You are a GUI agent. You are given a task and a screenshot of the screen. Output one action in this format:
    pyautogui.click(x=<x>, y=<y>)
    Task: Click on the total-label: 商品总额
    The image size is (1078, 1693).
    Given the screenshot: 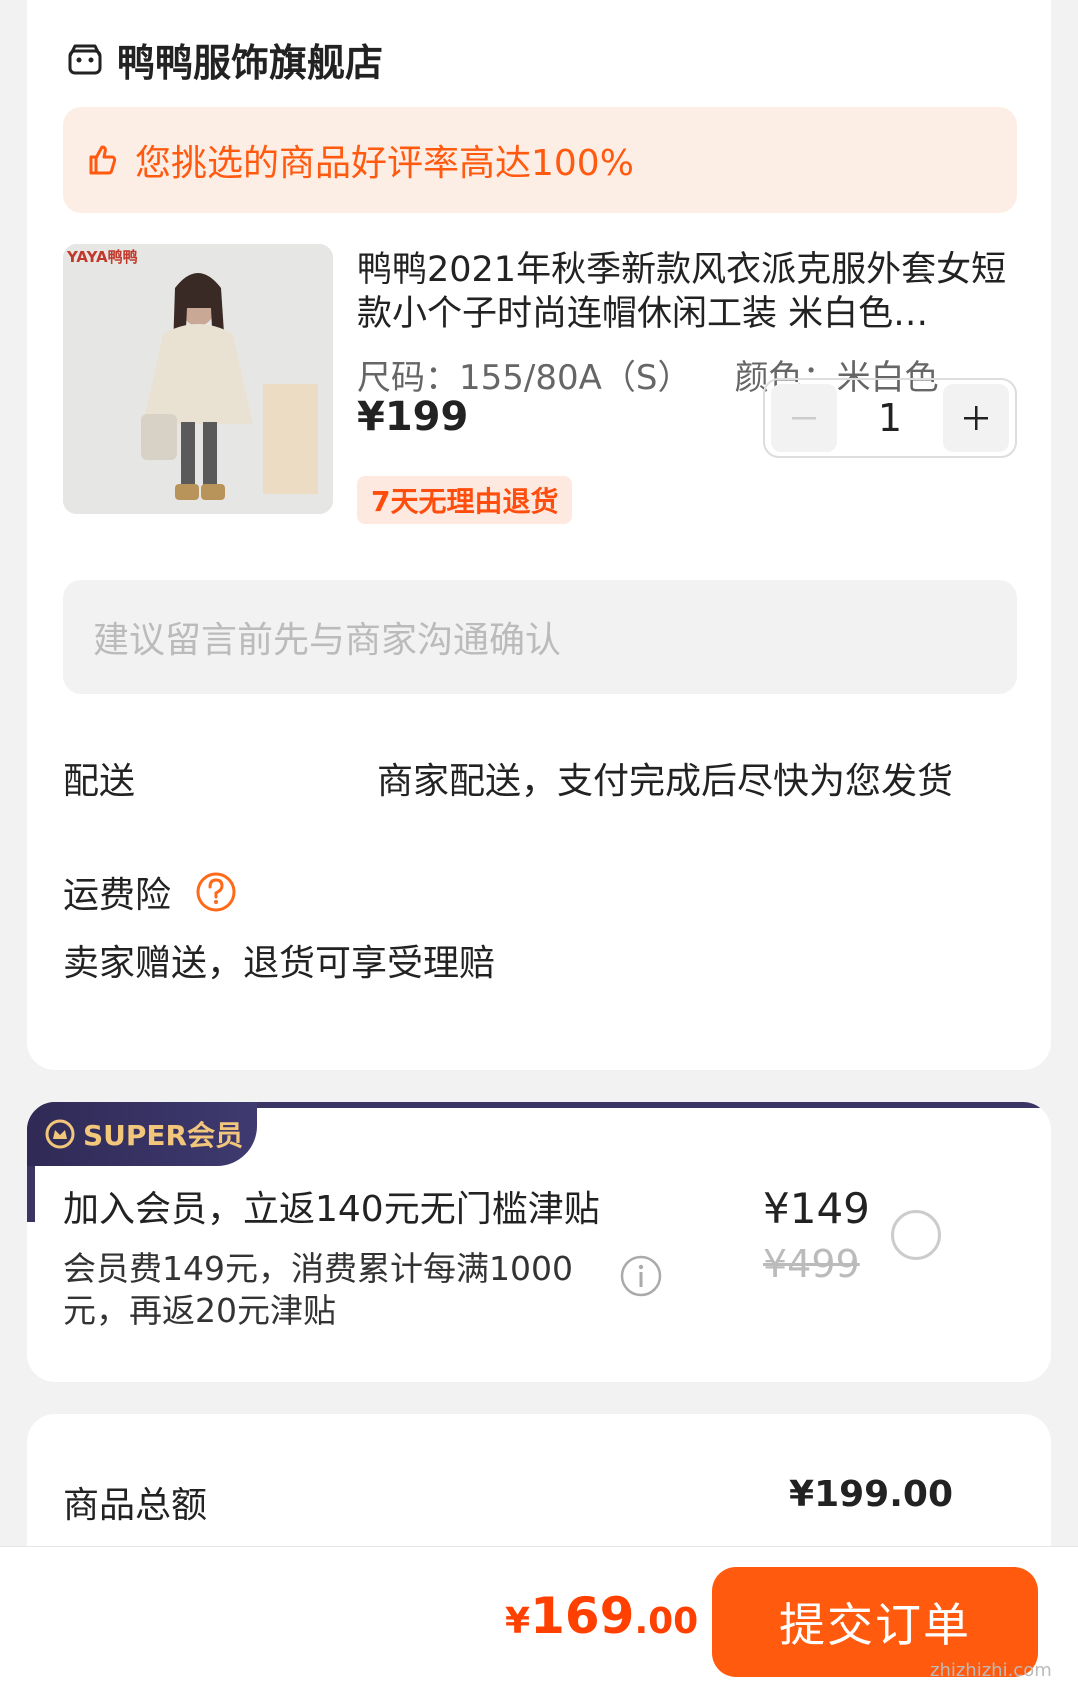 What is the action you would take?
    pyautogui.click(x=135, y=1505)
    